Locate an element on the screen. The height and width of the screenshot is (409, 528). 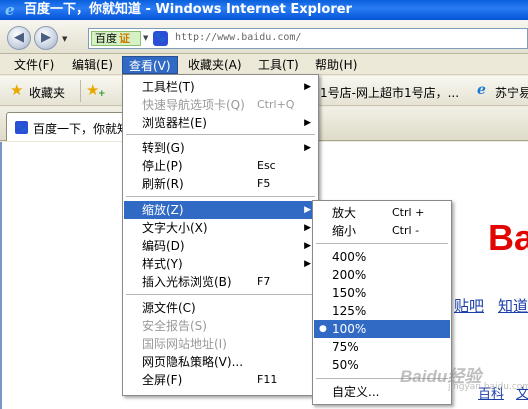
tab-label: 百度一下，你就知 is located at coordinates (81, 129).